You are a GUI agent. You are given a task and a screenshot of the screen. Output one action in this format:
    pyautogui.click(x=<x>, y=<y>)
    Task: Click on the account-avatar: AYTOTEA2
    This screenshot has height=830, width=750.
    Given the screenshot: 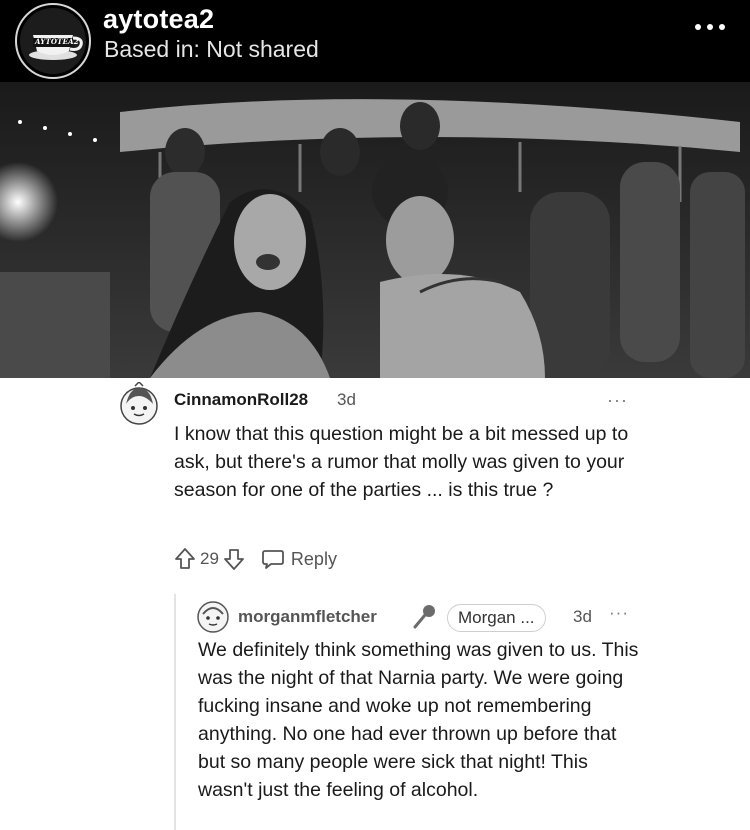 What is the action you would take?
    pyautogui.click(x=53, y=41)
    